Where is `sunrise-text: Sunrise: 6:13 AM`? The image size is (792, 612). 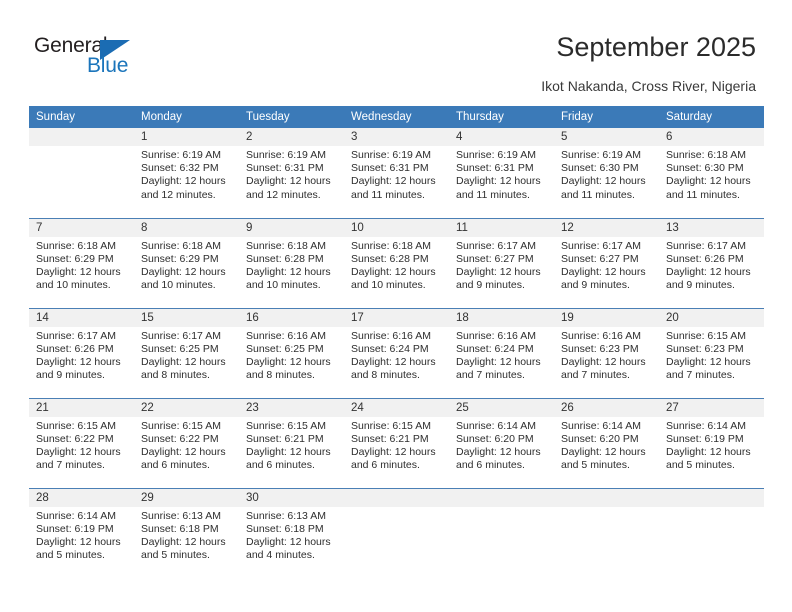 sunrise-text: Sunrise: 6:13 AM is located at coordinates (286, 515).